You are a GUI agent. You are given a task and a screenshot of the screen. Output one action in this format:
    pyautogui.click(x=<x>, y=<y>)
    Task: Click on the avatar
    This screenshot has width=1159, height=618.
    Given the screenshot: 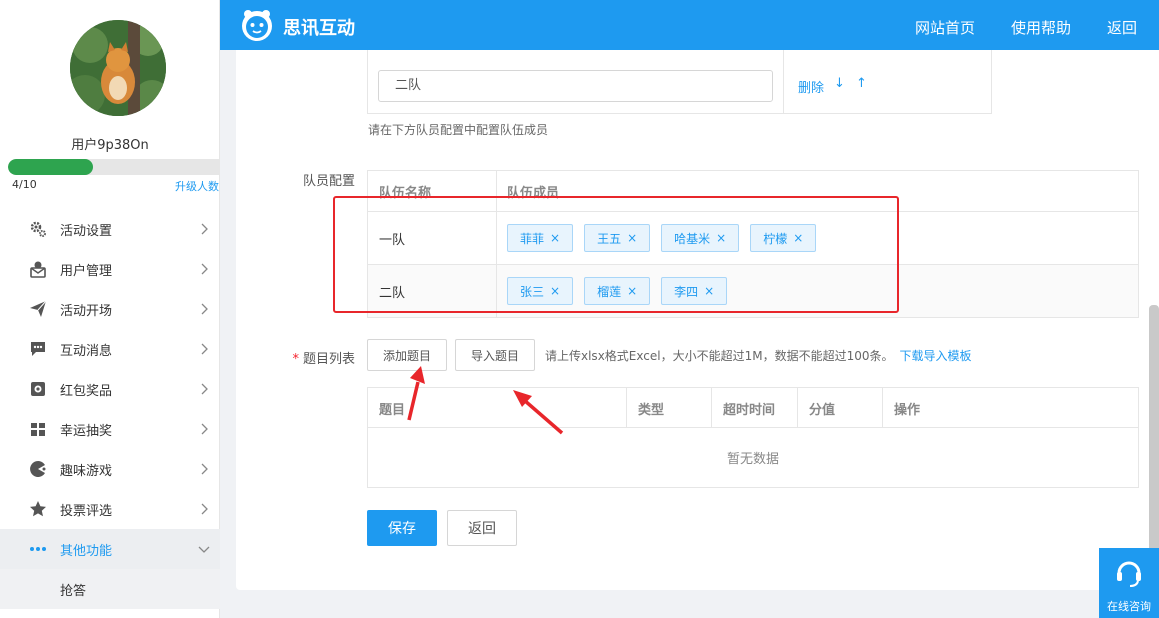 What is the action you would take?
    pyautogui.click(x=118, y=68)
    